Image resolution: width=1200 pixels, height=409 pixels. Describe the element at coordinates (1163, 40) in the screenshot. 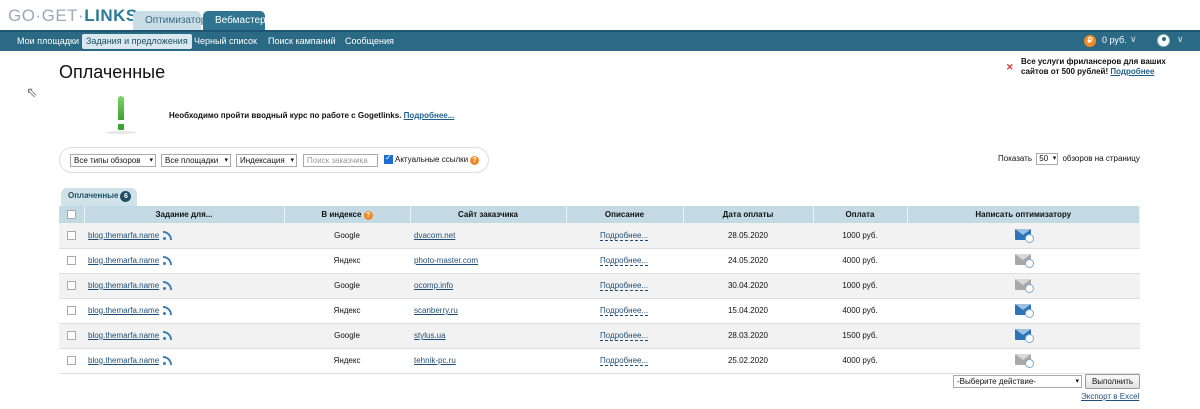

I see `user-avatar-icon` at that location.